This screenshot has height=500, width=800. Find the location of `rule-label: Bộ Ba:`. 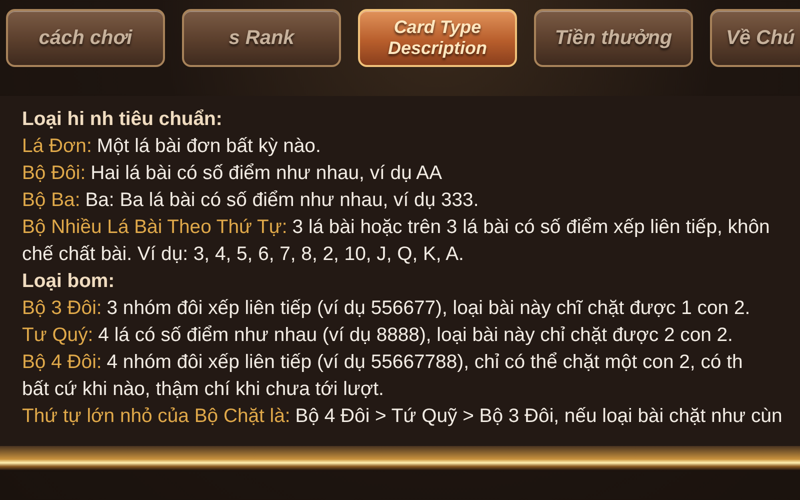

rule-label: Bộ Ba: is located at coordinates (51, 200).